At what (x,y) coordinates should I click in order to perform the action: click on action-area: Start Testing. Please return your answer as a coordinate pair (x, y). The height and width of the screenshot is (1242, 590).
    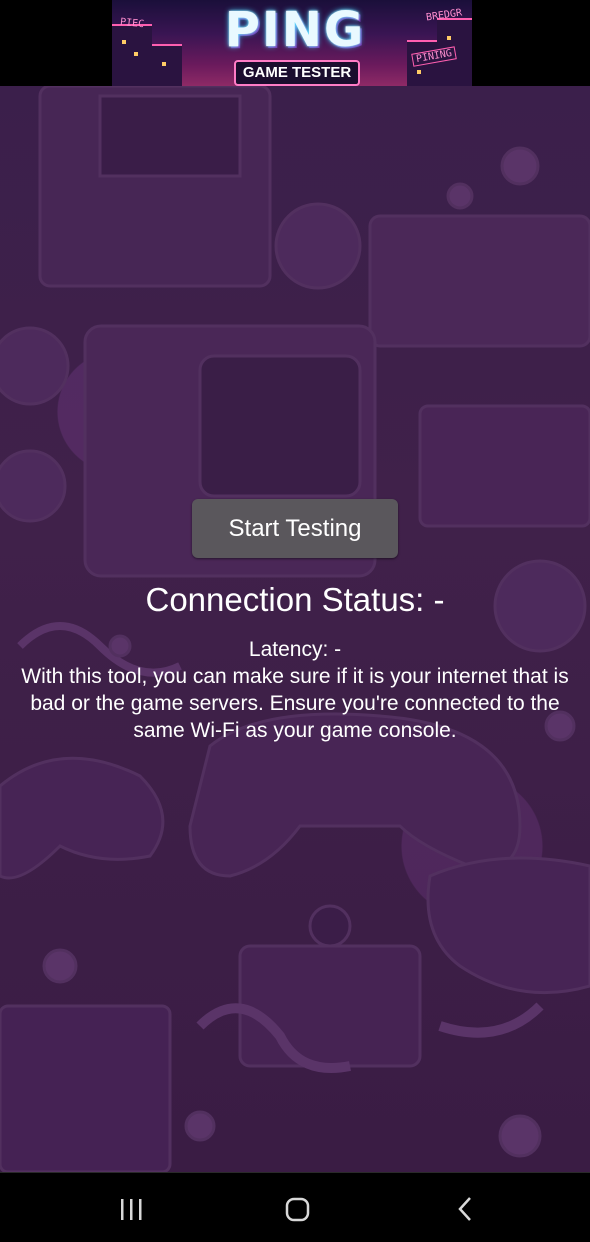
    Looking at the image, I should click on (295, 528).